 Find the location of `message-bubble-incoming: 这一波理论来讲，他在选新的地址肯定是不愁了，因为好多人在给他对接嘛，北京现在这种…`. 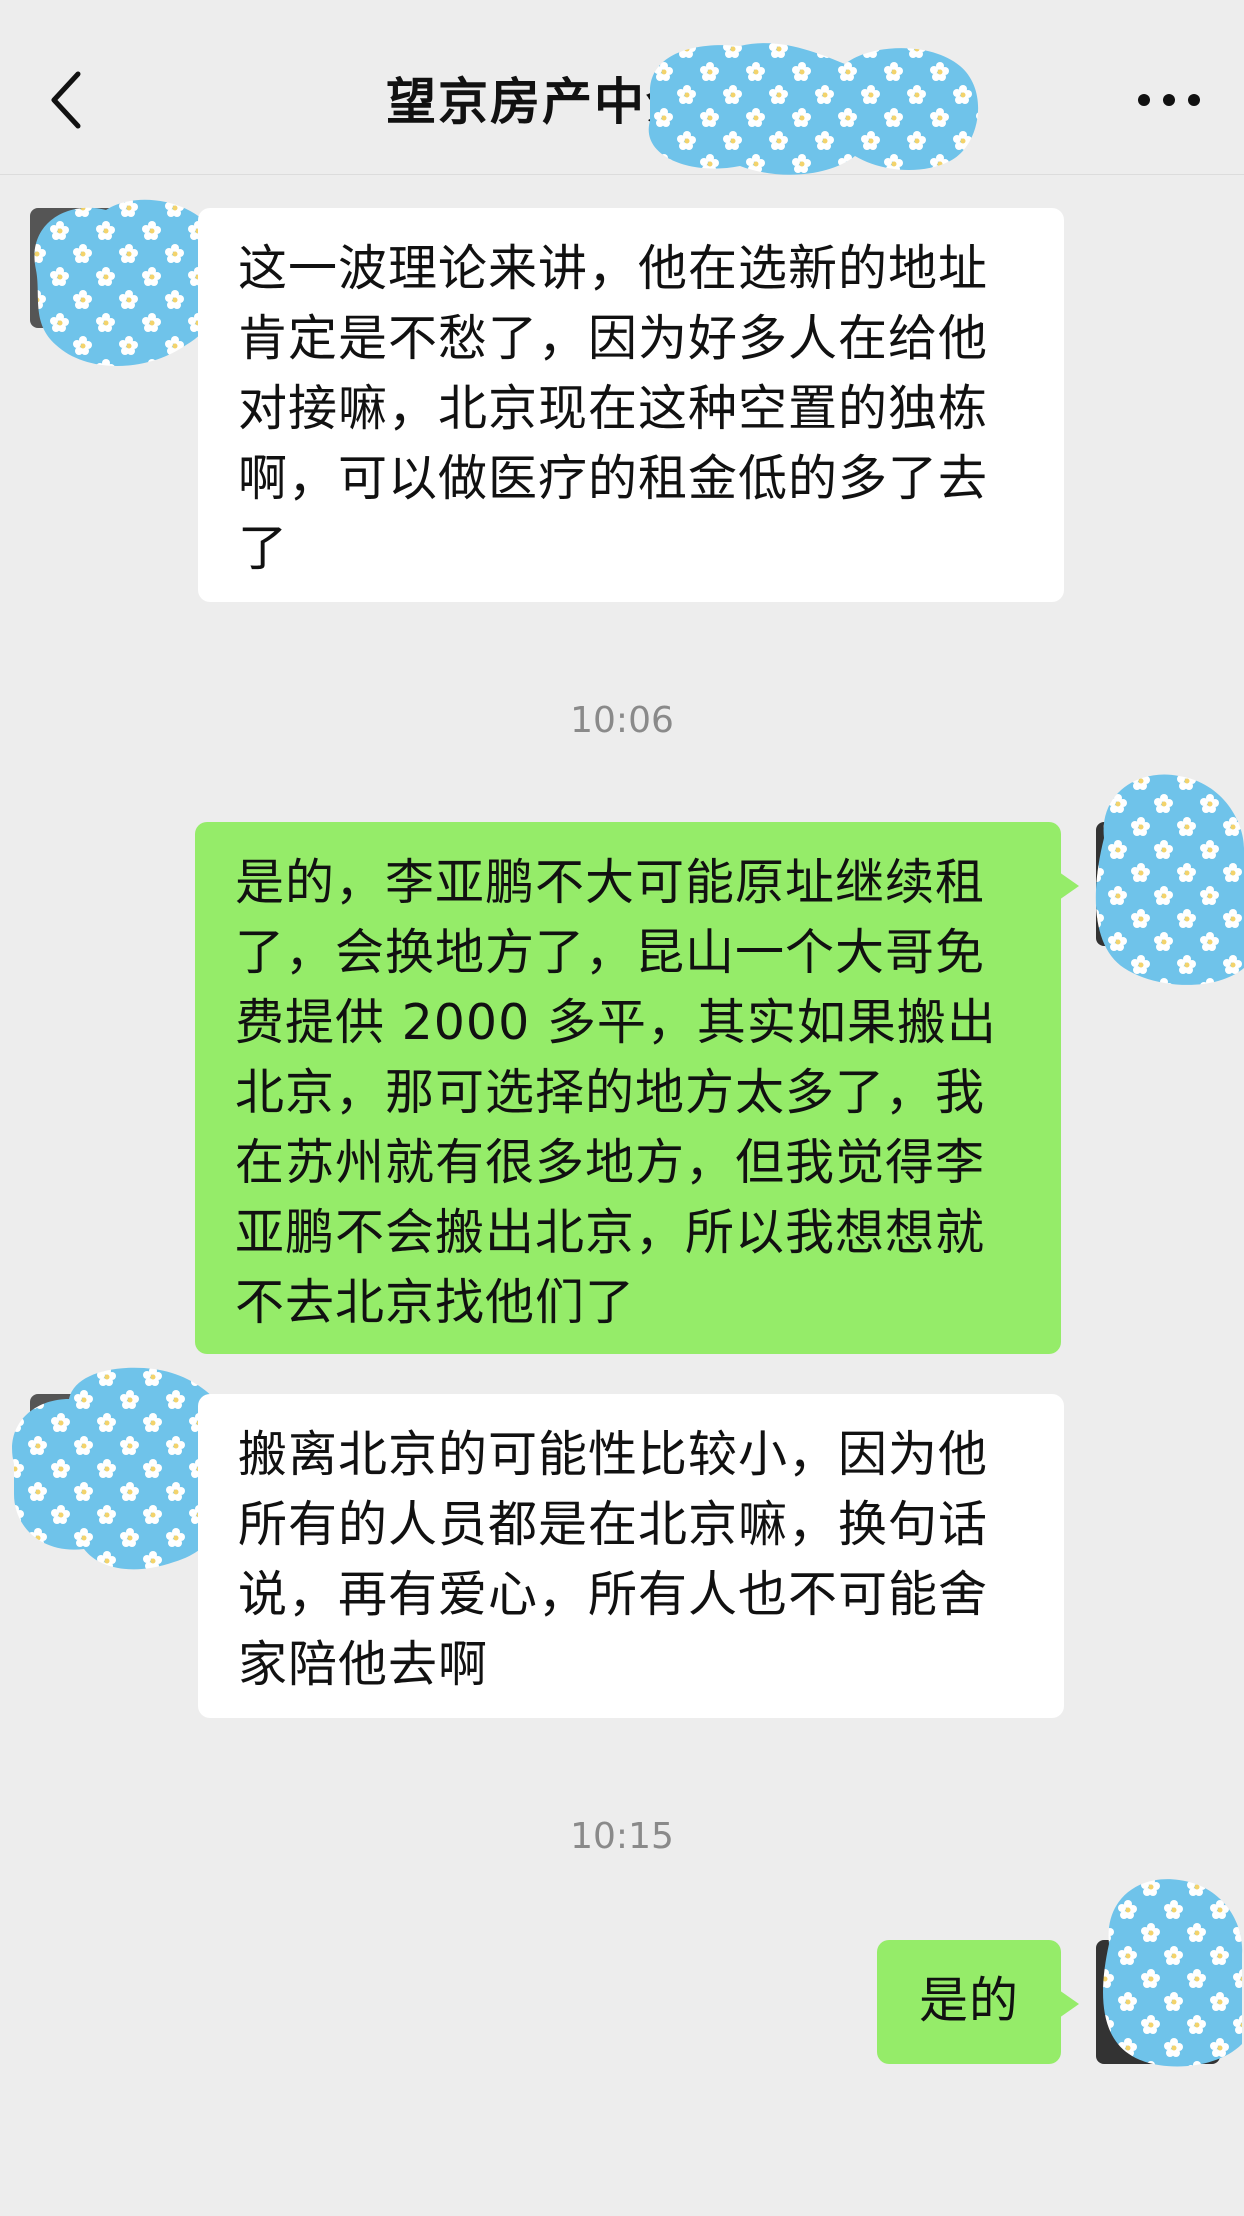

message-bubble-incoming: 这一波理论来讲，他在选新的地址肯定是不愁了，因为好多人在给他对接嘛，北京现在这种… is located at coordinates (631, 405).